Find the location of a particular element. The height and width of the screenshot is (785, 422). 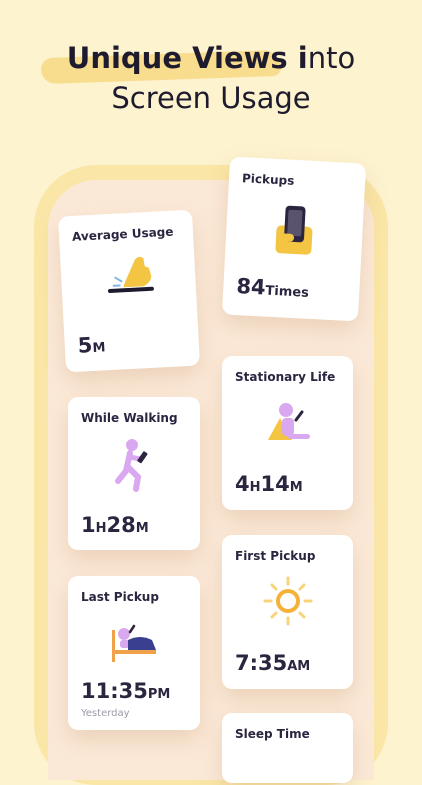

average-usage-card: Average Usage 5M is located at coordinates (129, 291).